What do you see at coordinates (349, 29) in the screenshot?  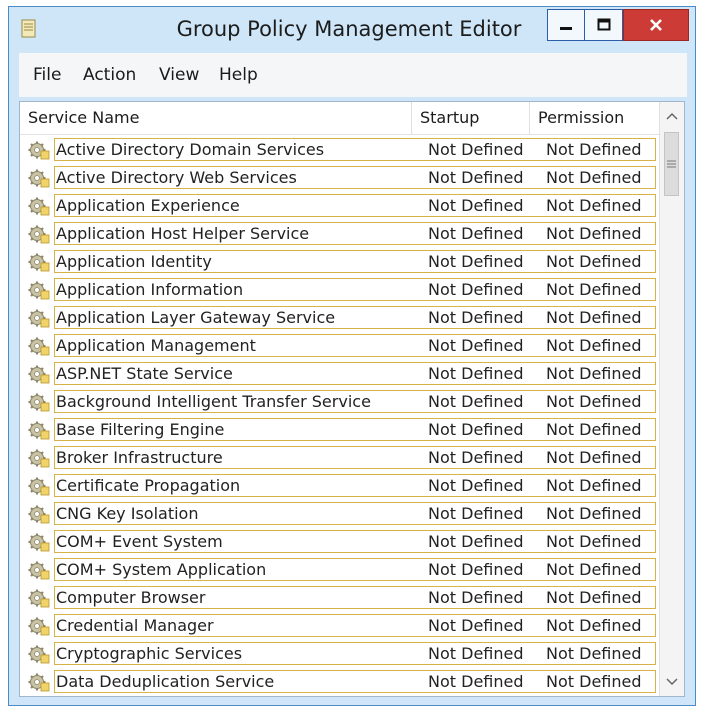 I see `window-title: Group Policy Management Editor` at bounding box center [349, 29].